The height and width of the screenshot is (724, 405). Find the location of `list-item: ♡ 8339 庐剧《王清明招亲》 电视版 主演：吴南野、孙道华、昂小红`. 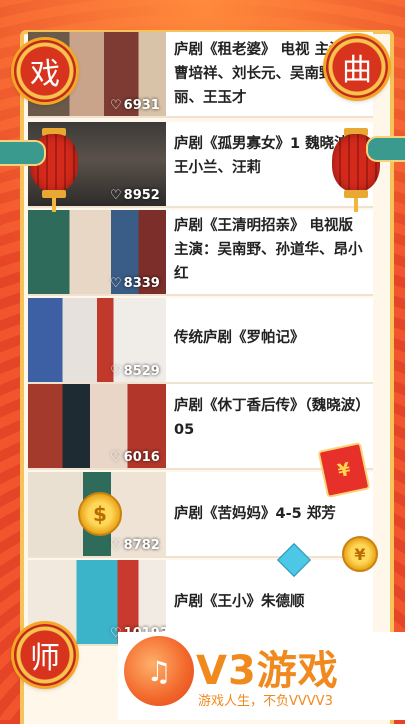

list-item: ♡ 8339 庐剧《王清明招亲》 电视版 主演：吴南野、孙道华、昂小红 is located at coordinates (200, 253).